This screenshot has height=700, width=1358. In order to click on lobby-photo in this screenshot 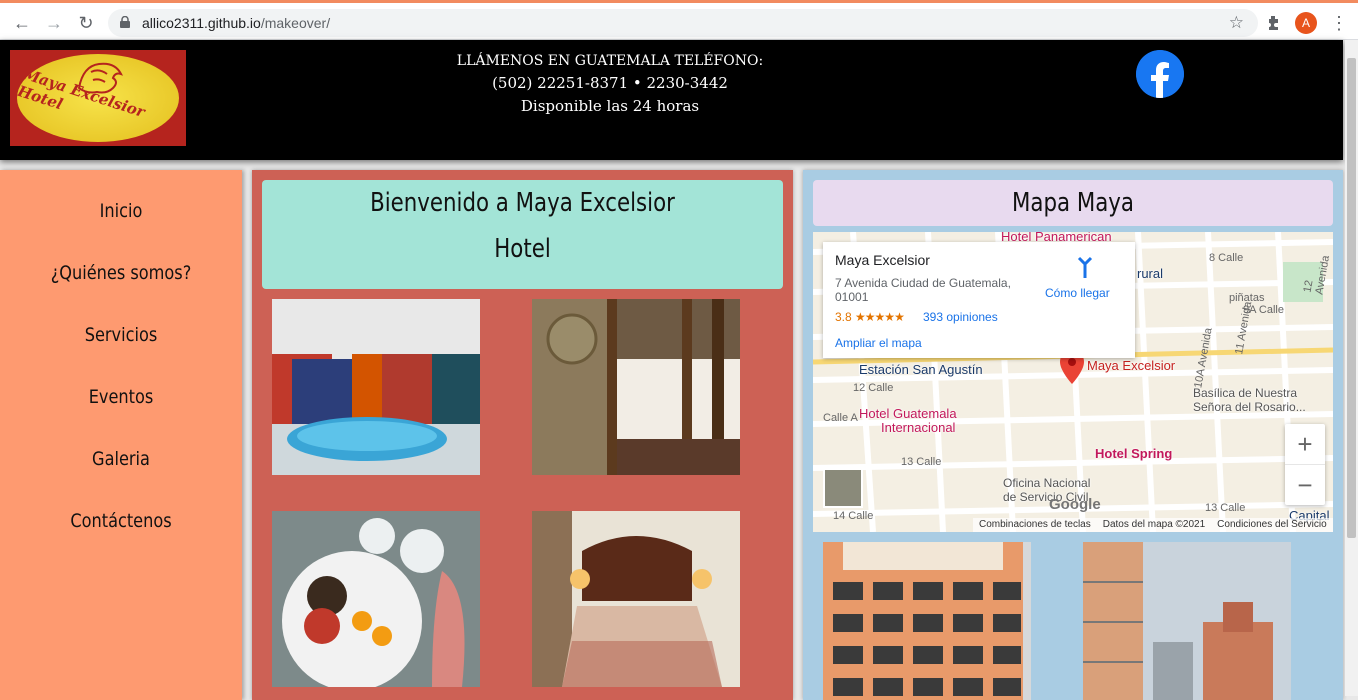, I will do `click(636, 387)`.